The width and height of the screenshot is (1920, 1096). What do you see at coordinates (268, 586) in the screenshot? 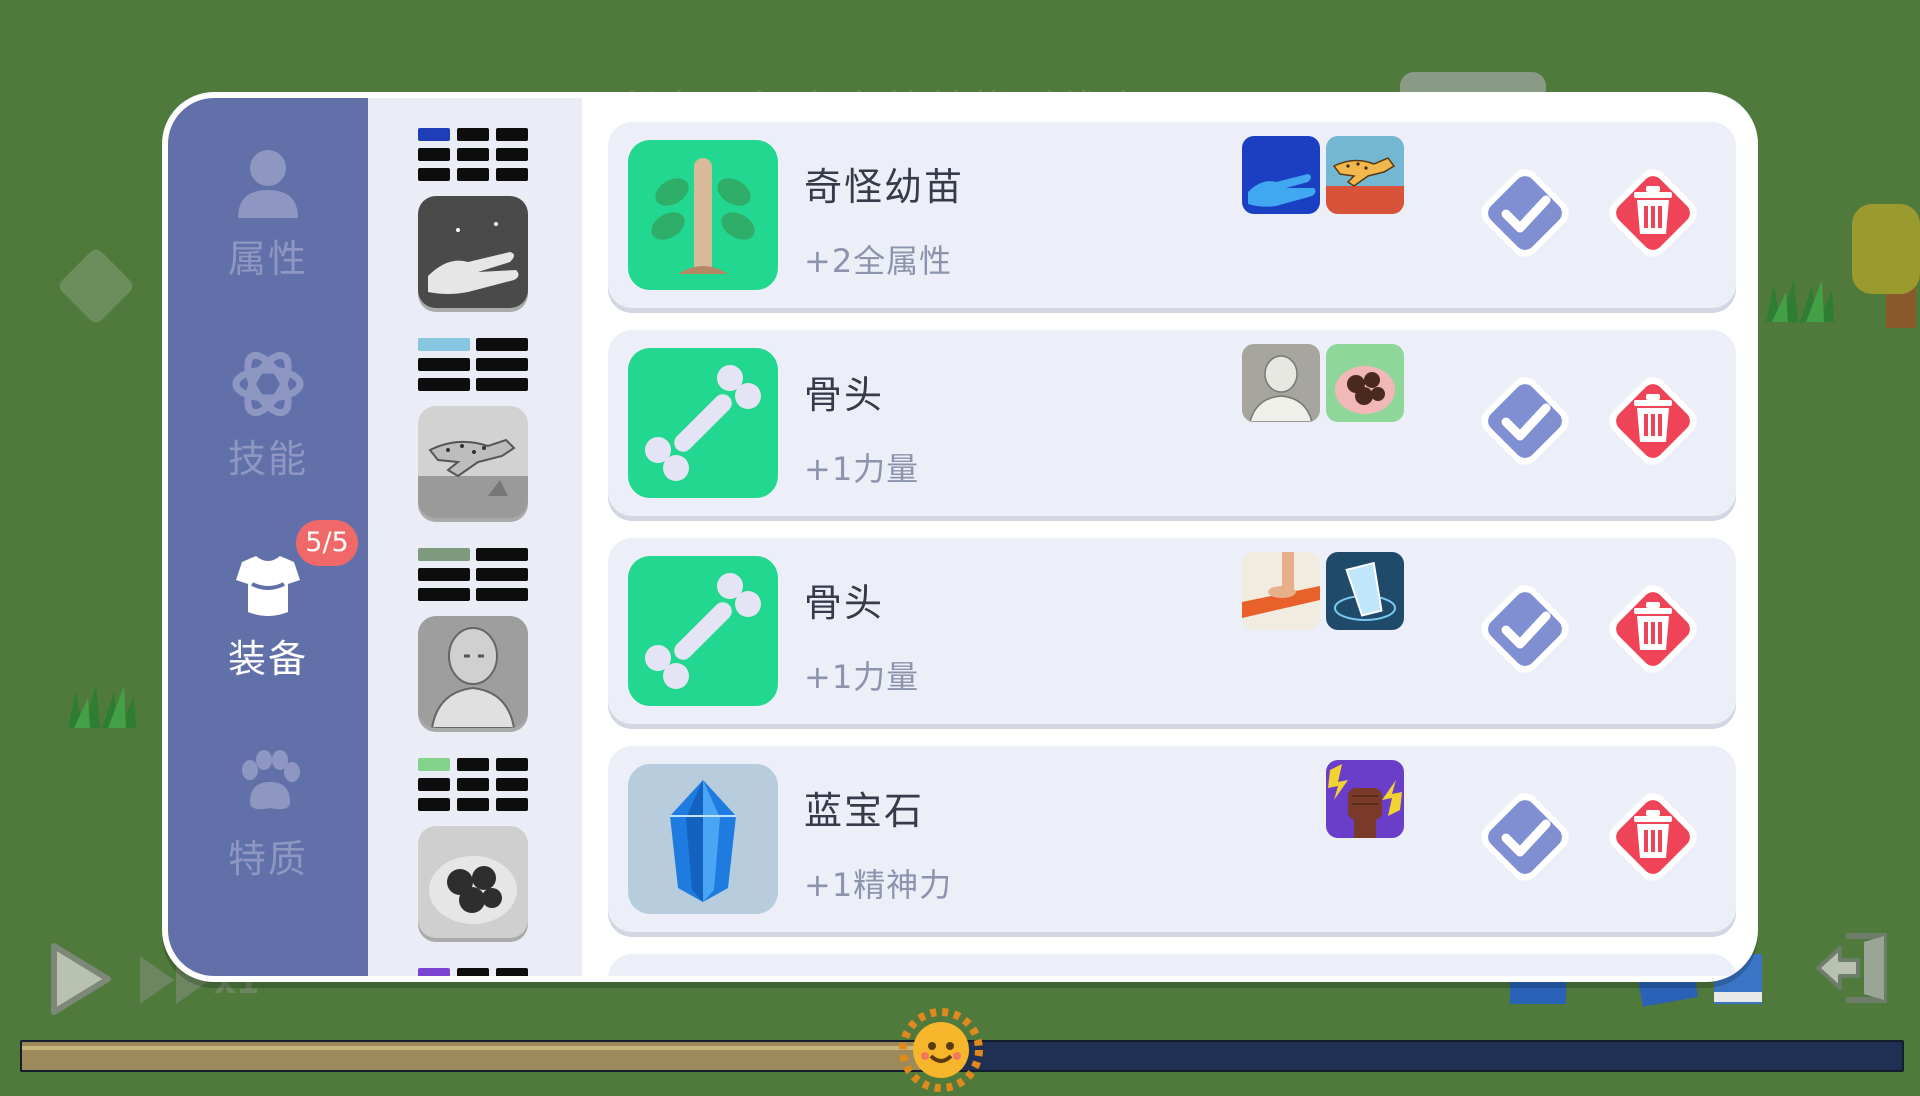
I see `armor-icon` at bounding box center [268, 586].